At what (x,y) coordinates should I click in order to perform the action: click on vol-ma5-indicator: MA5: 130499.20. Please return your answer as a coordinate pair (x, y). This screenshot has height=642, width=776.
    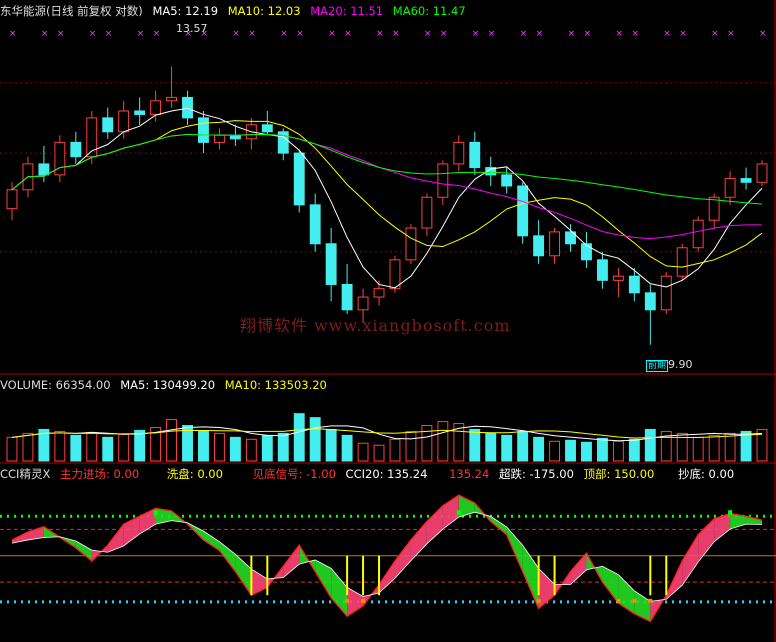
    Looking at the image, I should click on (168, 385).